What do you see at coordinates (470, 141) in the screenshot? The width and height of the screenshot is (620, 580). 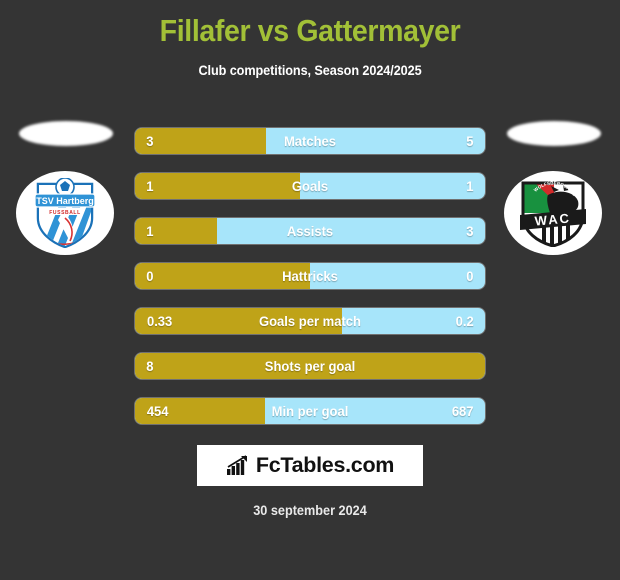 I see `away-value: 5` at bounding box center [470, 141].